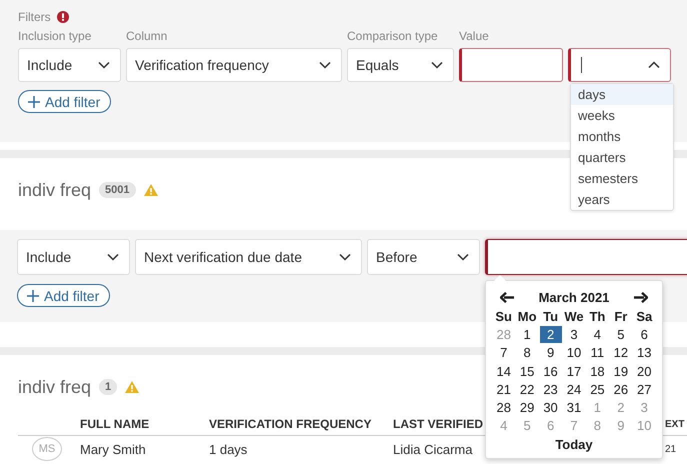  Describe the element at coordinates (644, 353) in the screenshot. I see `calendar-day: 13` at that location.